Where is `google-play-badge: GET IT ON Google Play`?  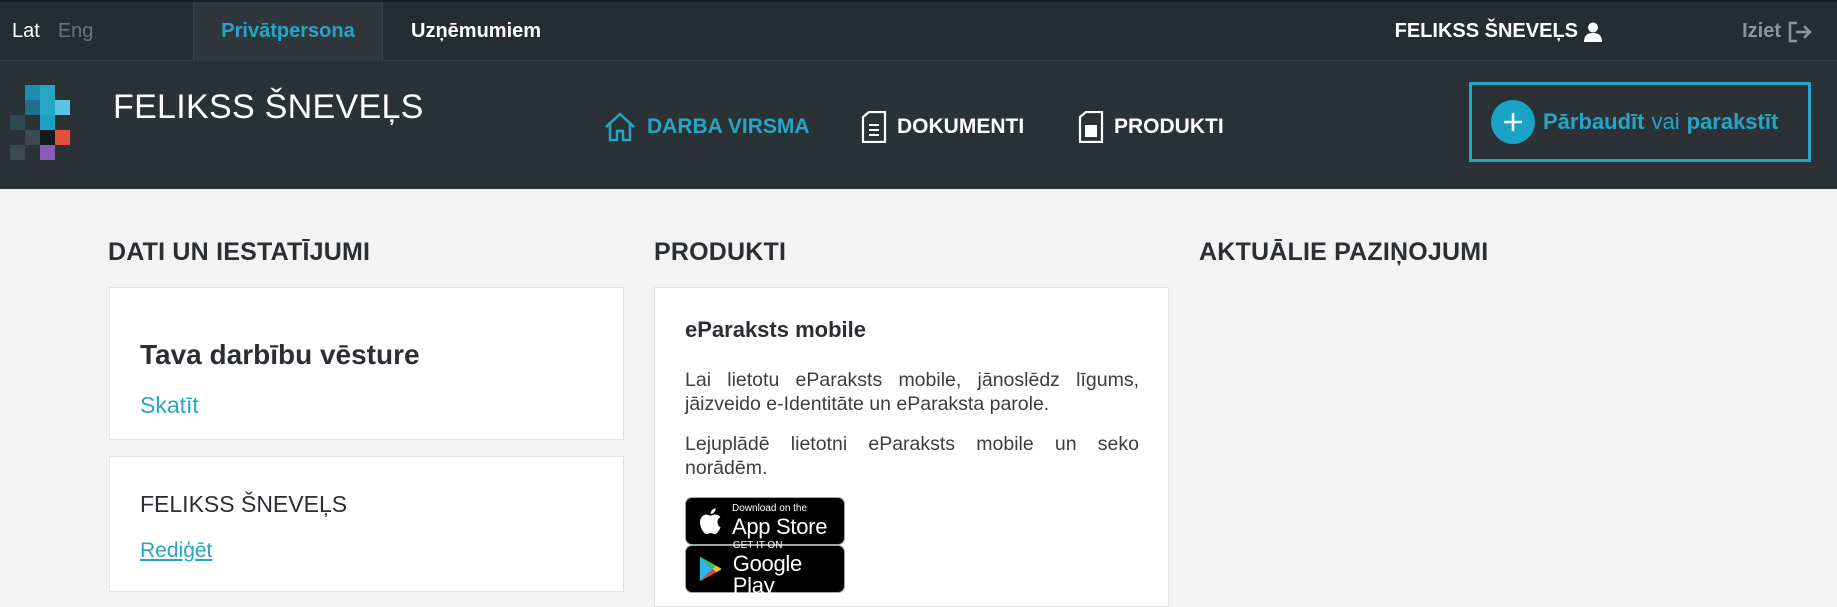 google-play-badge: GET IT ON Google Play is located at coordinates (765, 569).